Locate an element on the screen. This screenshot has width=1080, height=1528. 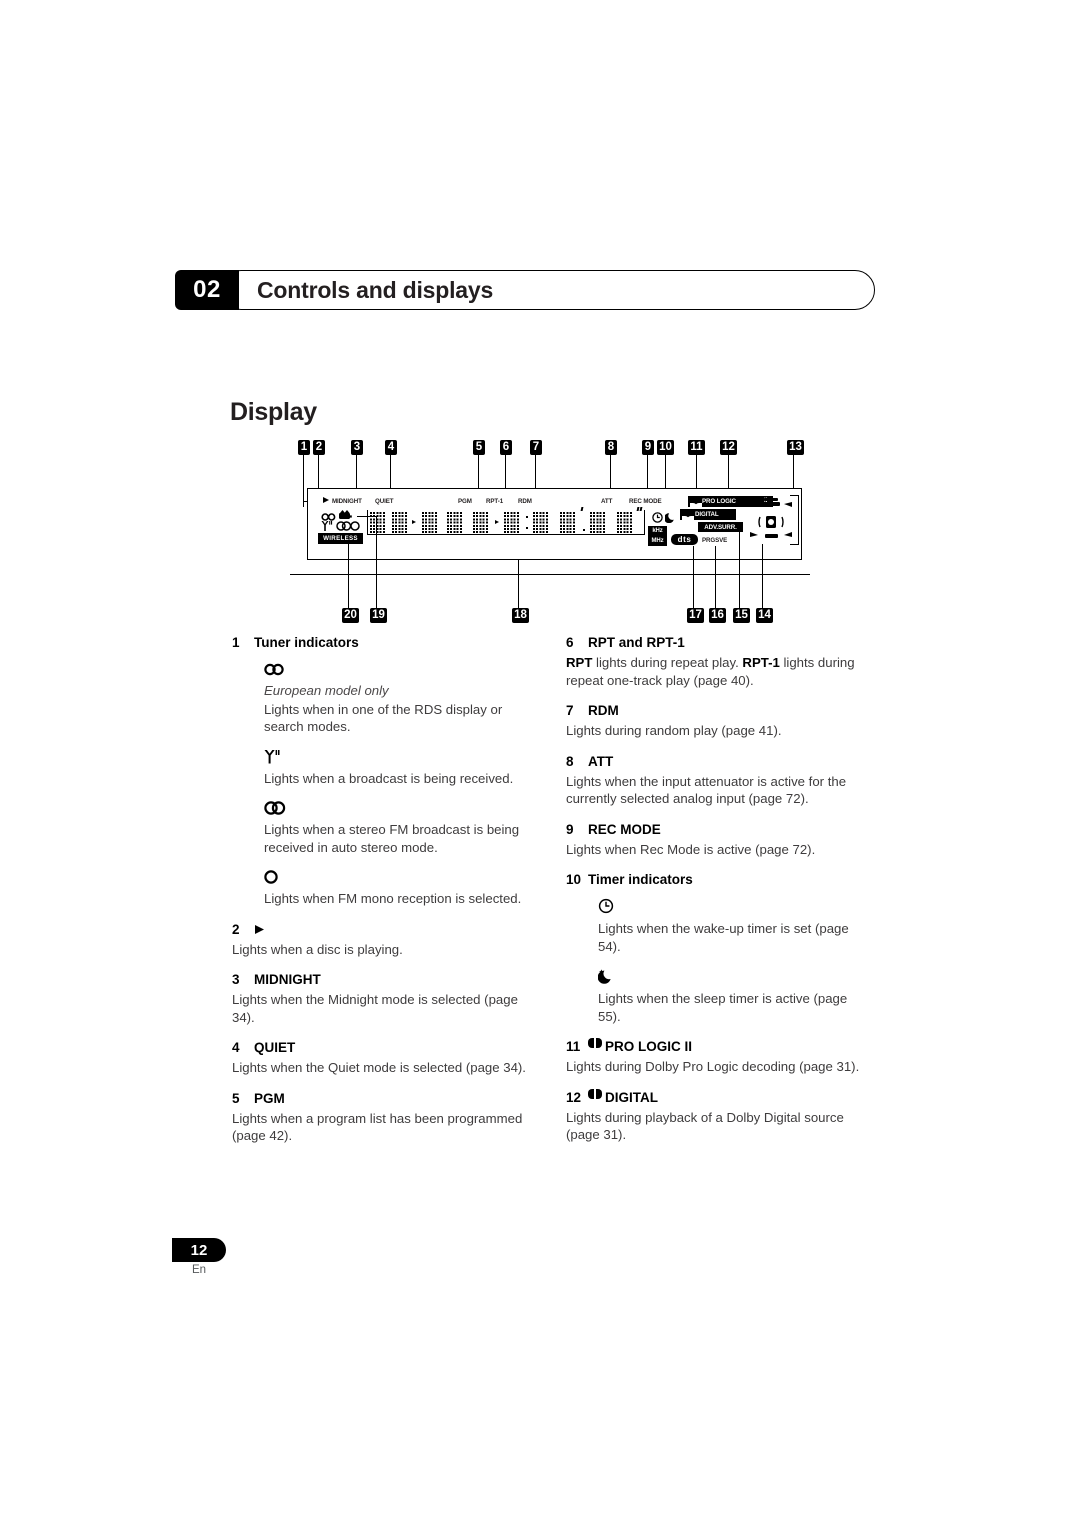
dot-matrix-bracket-l is located at coordinates (368, 522).